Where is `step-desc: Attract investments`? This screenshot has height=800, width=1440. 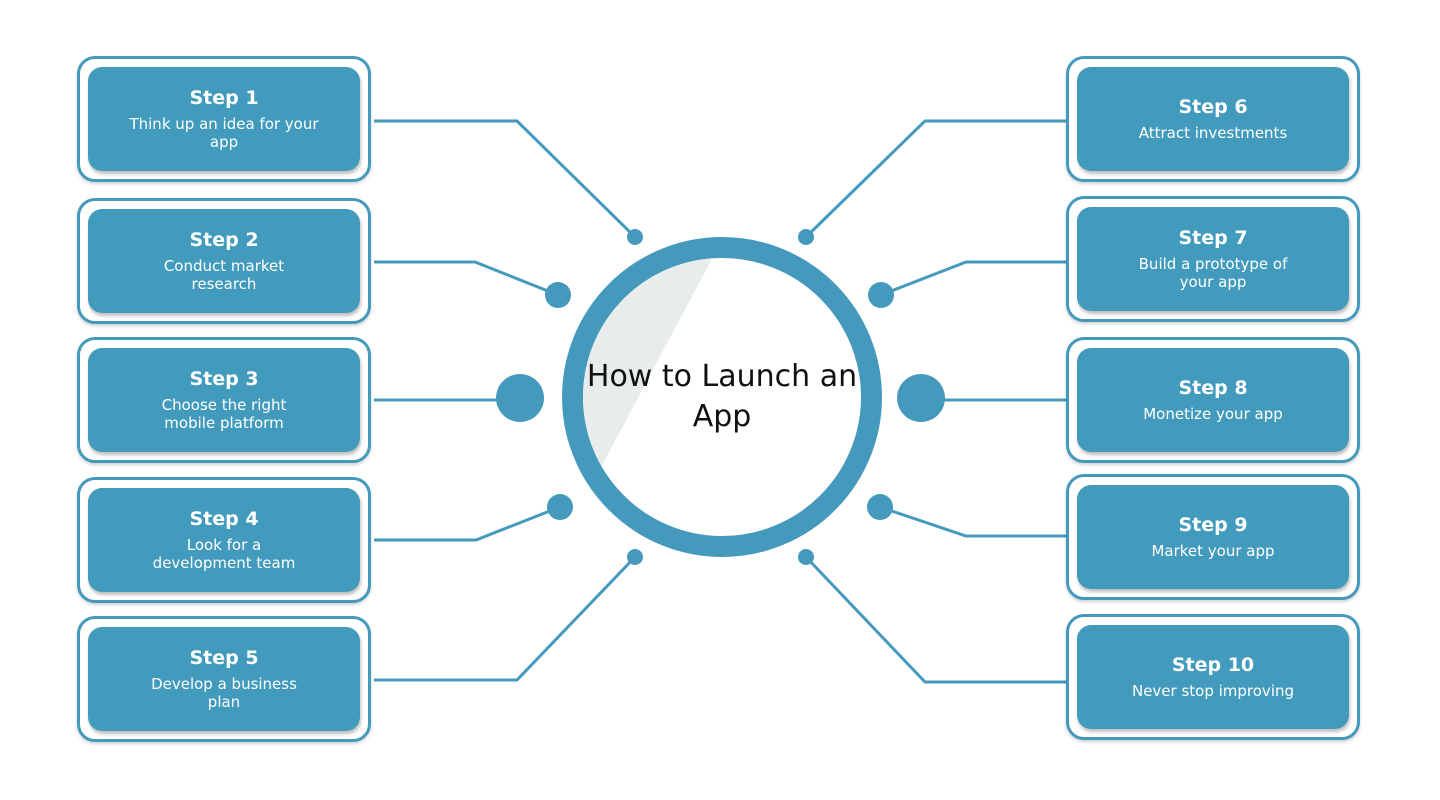
step-desc: Attract investments is located at coordinates (1213, 133).